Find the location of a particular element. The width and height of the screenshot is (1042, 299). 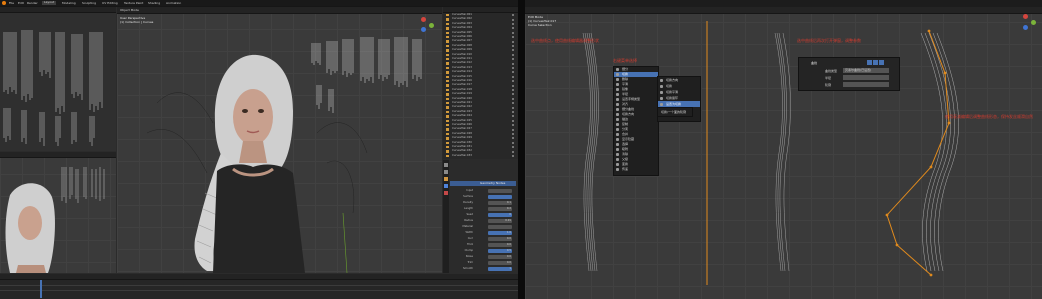

curve-popup: 曲线 曲线类型 贝塞尔曲线(已设置) 半径 轮廓 is located at coordinates (849, 74).